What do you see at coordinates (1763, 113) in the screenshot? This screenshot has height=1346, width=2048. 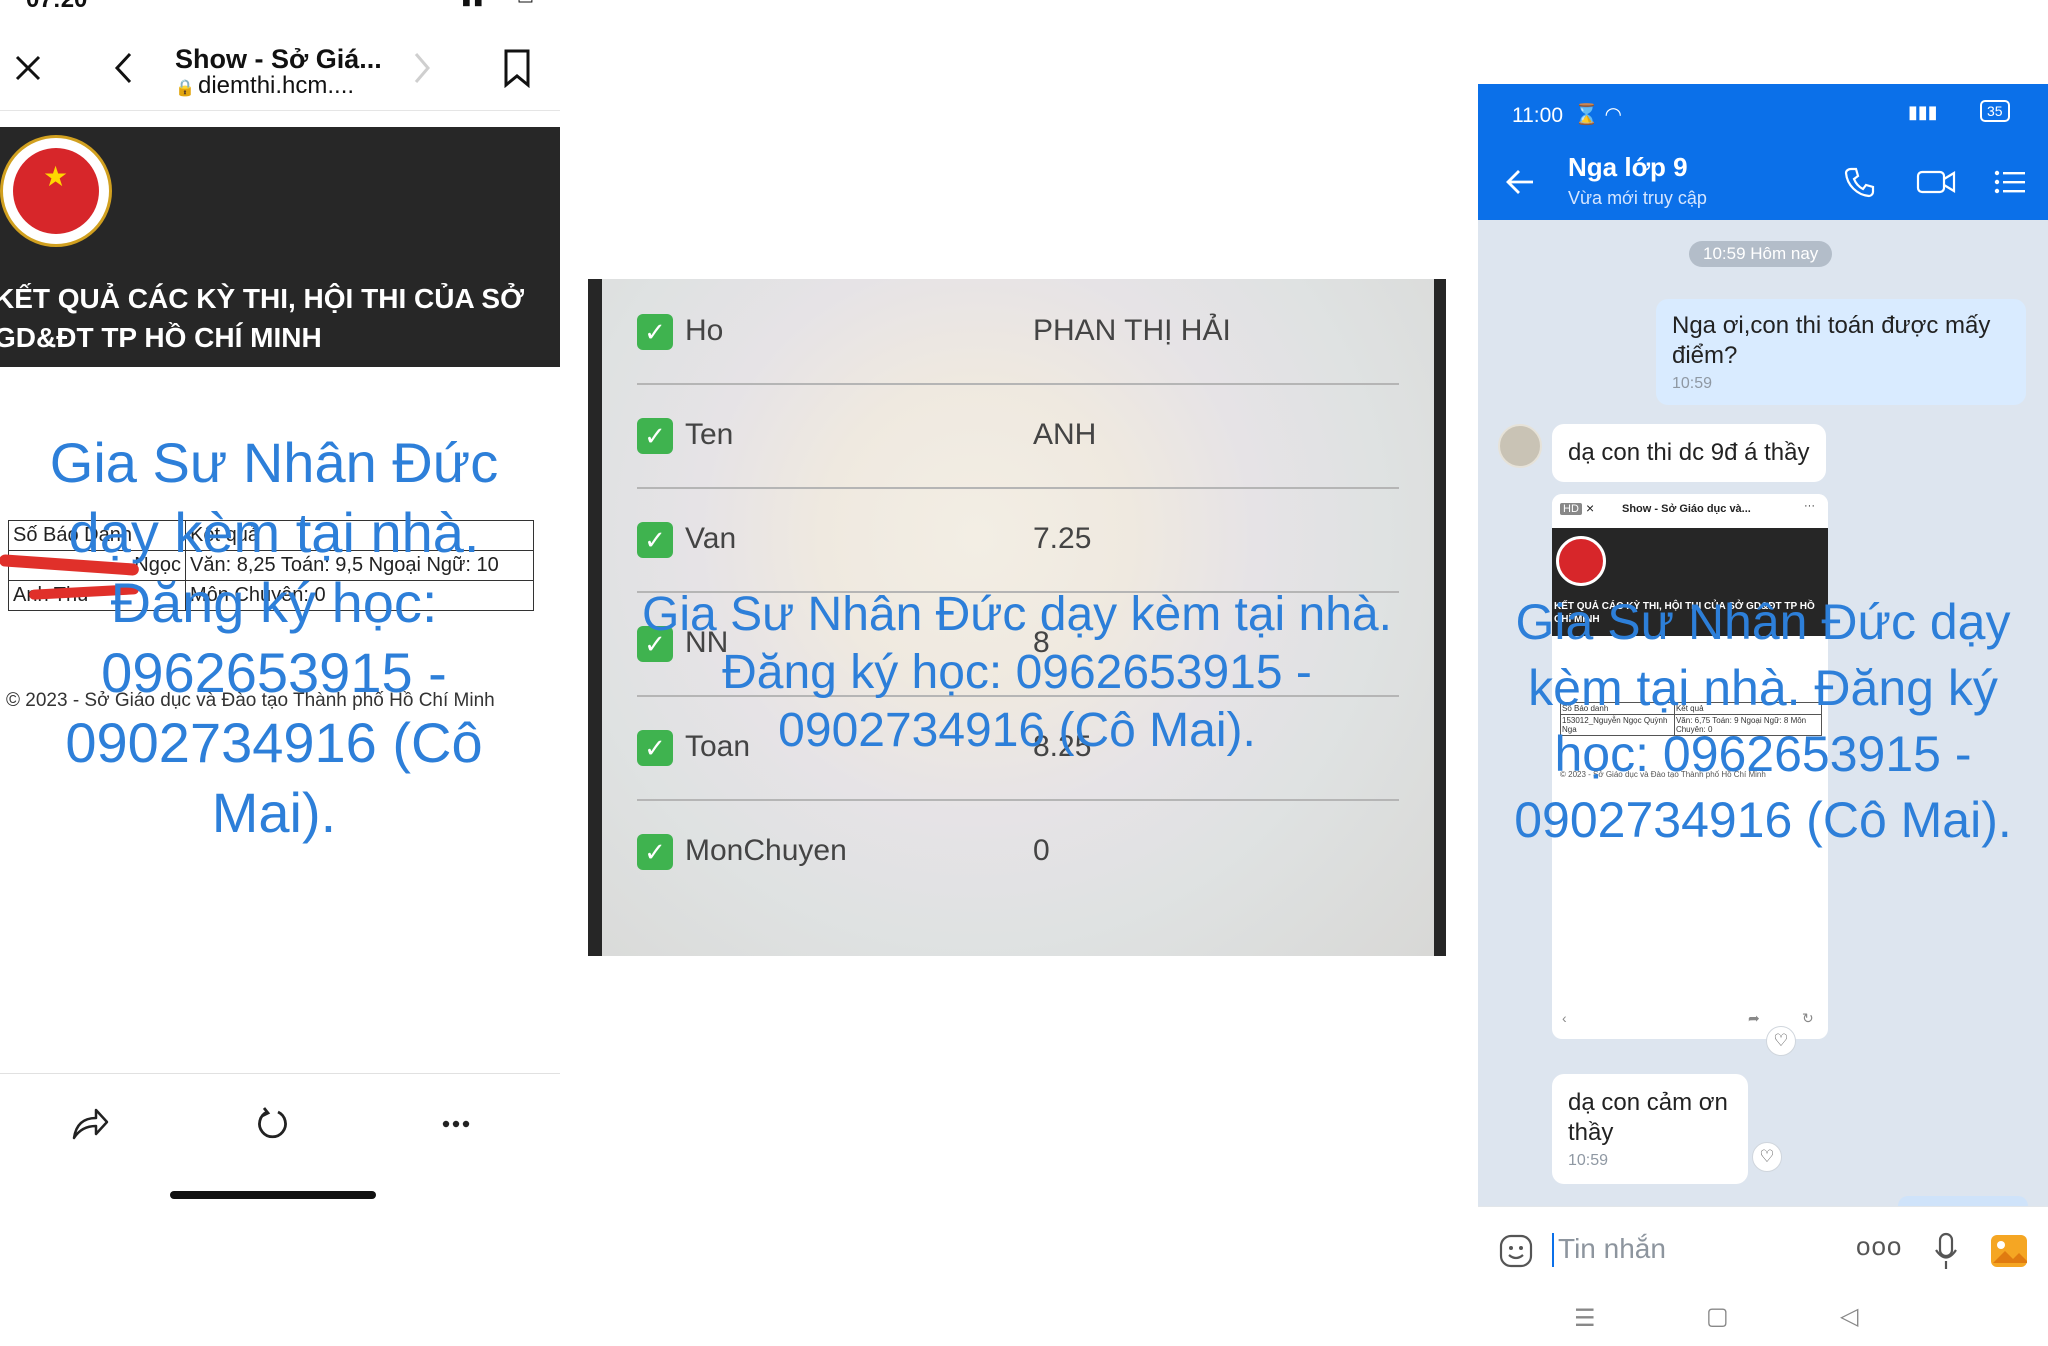 I see `phone-status-bar: 11:00 ⌛ ◠ ▮▮▮ 35` at bounding box center [1763, 113].